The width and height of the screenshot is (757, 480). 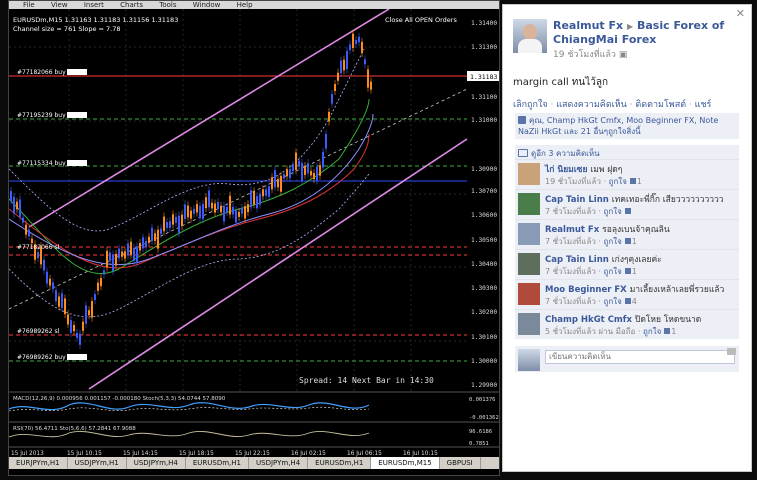 I want to click on menu-file: File, so click(x=29, y=5).